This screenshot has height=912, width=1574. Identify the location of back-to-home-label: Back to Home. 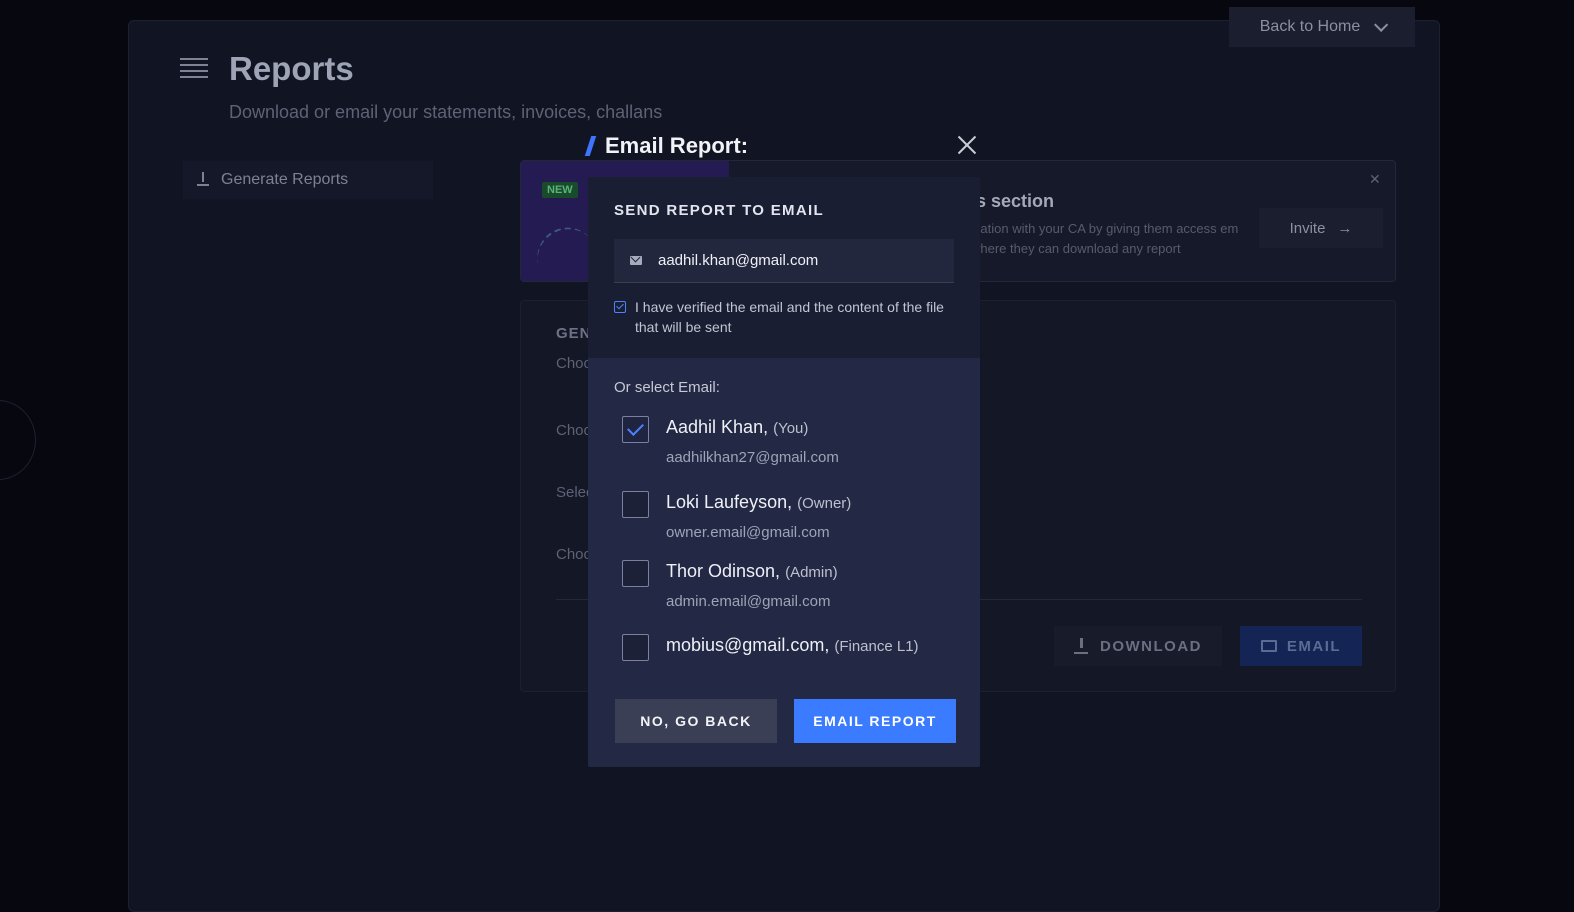
(1310, 26).